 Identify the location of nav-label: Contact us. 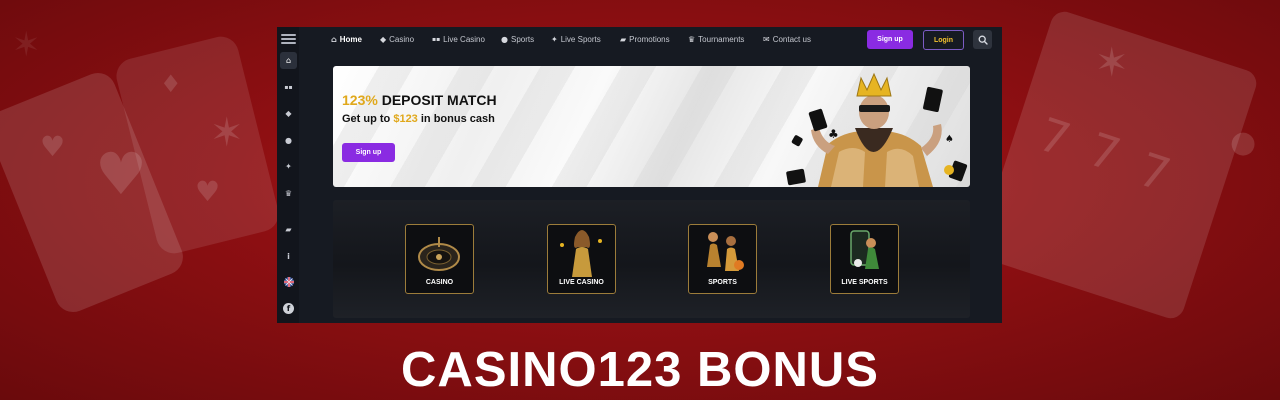
(791, 39).